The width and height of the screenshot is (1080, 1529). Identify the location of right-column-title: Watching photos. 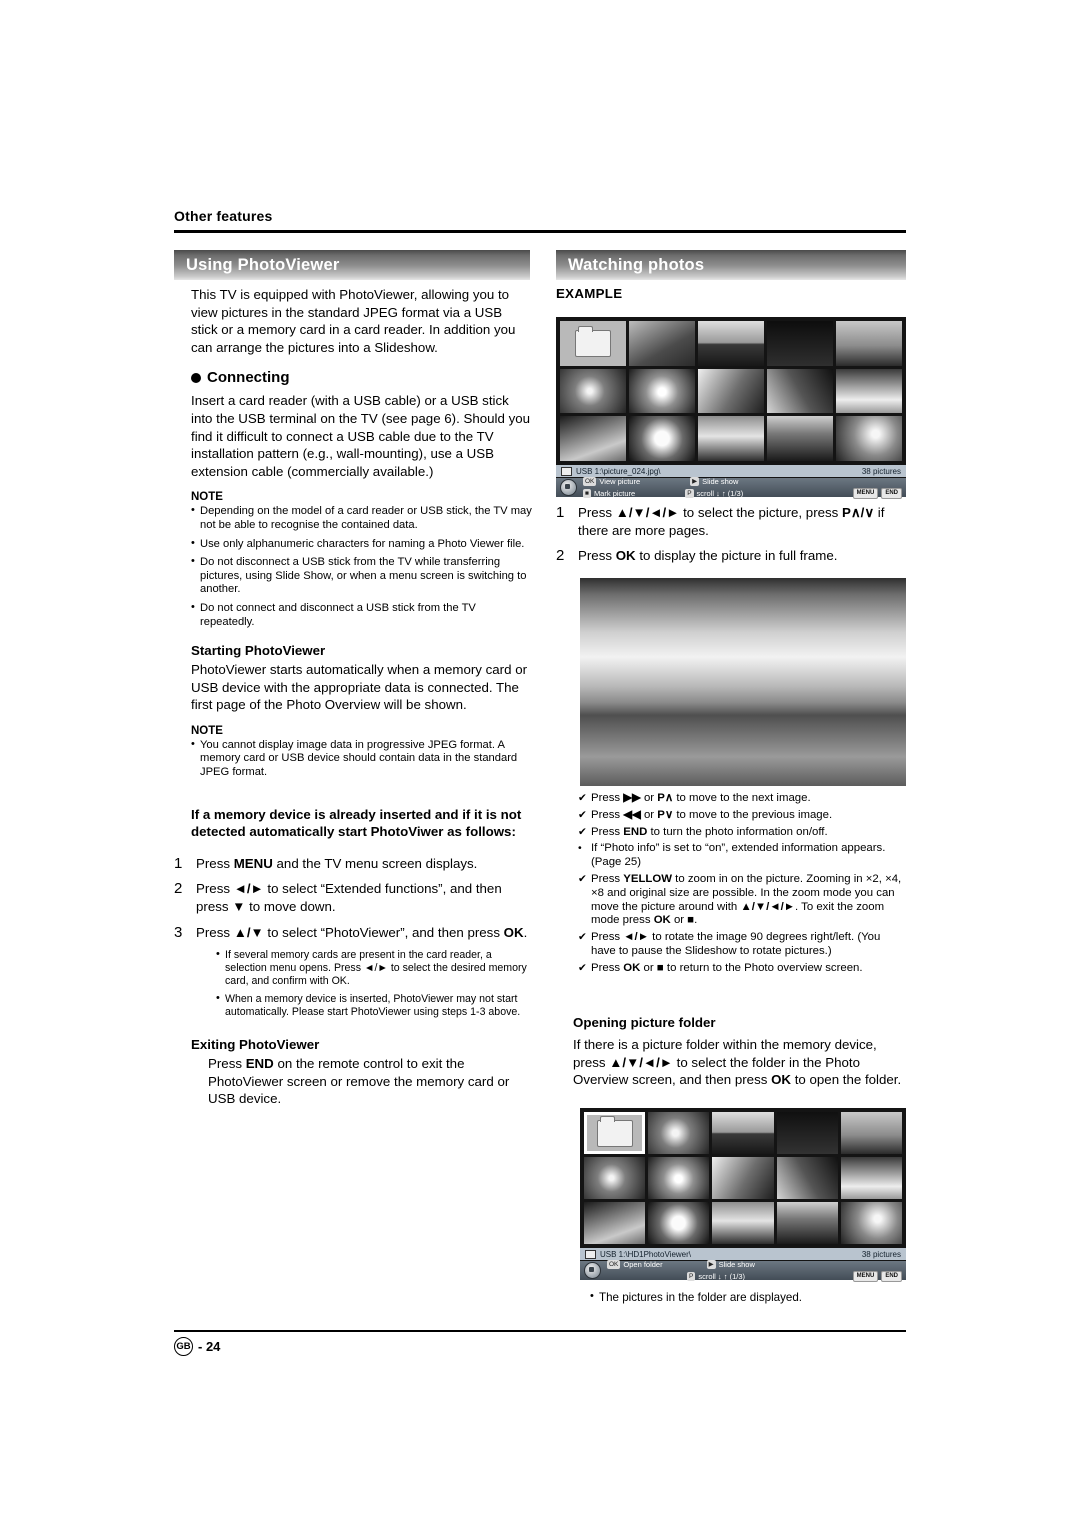
(731, 265).